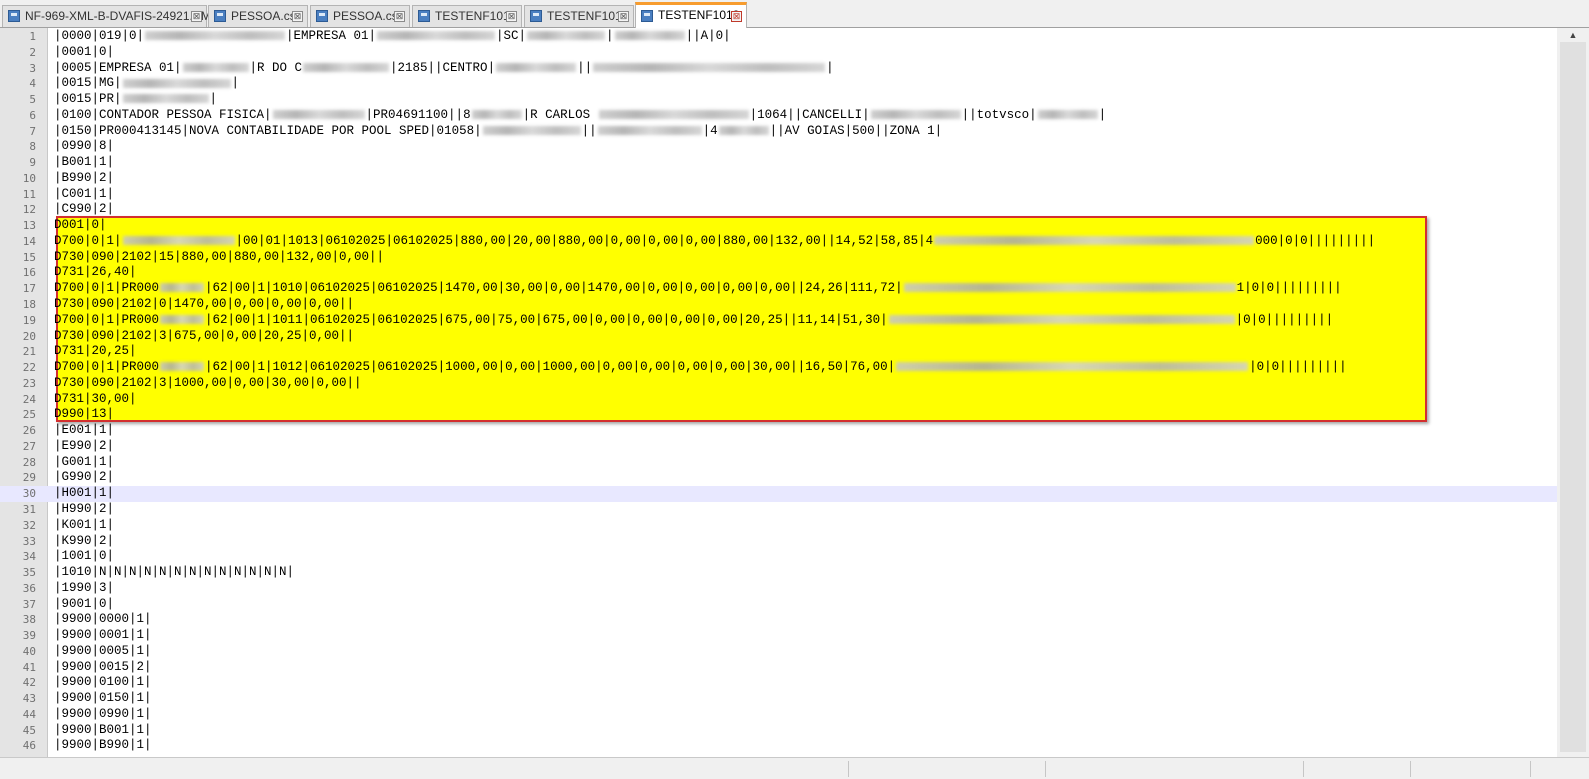 The width and height of the screenshot is (1589, 779). What do you see at coordinates (29, 273) in the screenshot?
I see `line-number: 16` at bounding box center [29, 273].